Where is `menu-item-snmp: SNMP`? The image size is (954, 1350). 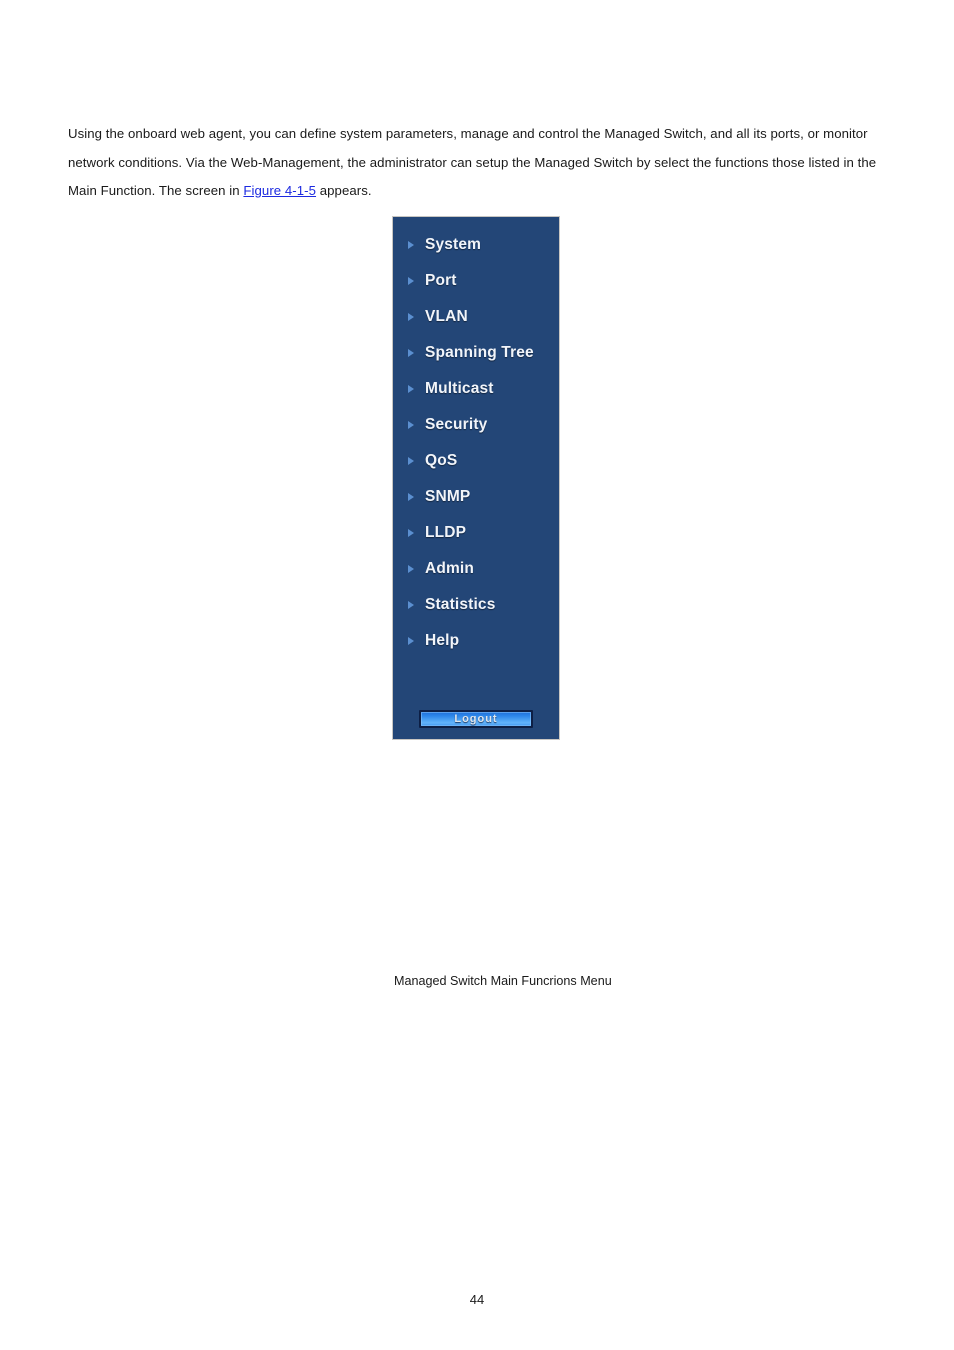
menu-item-snmp: SNMP is located at coordinates (476, 497).